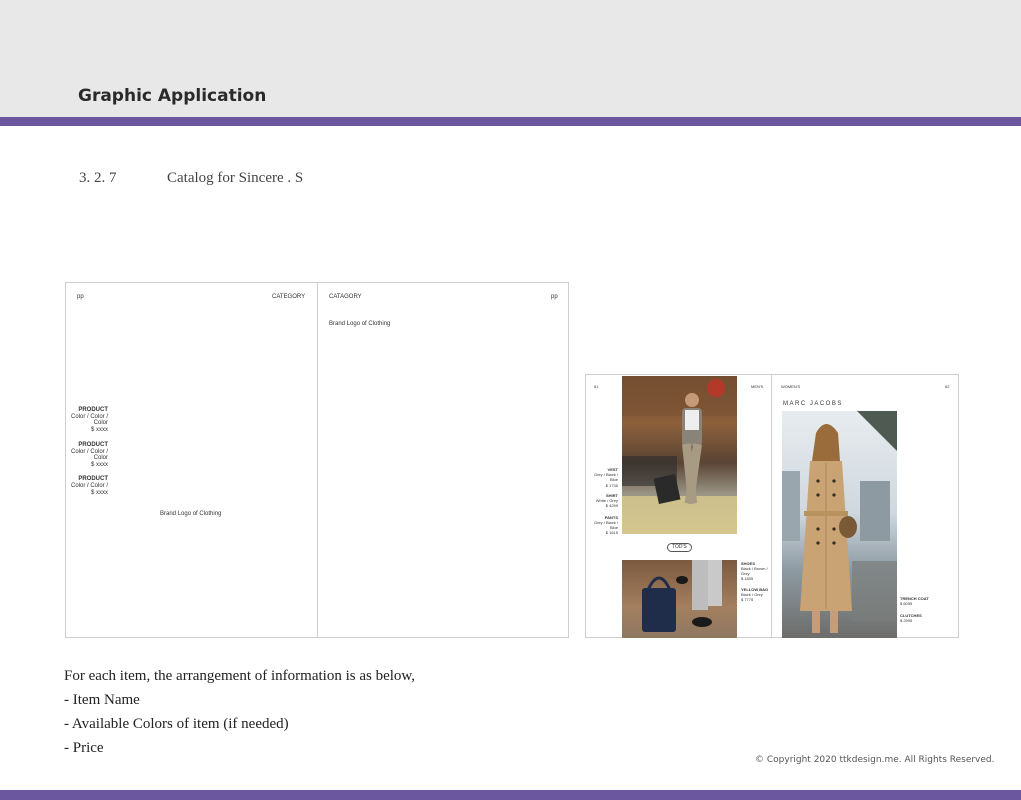  Describe the element at coordinates (906, 603) in the screenshot. I see `item-price: $ 6095` at that location.